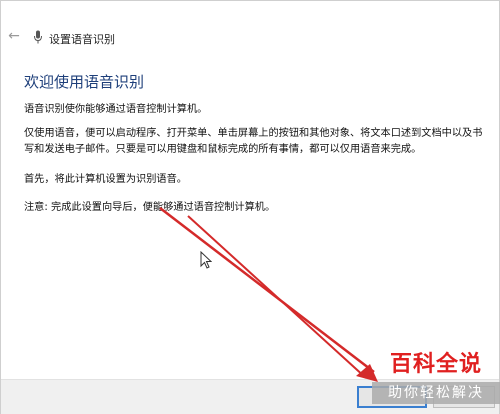 Image resolution: width=500 pixels, height=414 pixels. Describe the element at coordinates (150, 207) in the screenshot. I see `note-paragraph: 注意: 完成此设置向导后，便能够通过语音控制计算机。` at that location.